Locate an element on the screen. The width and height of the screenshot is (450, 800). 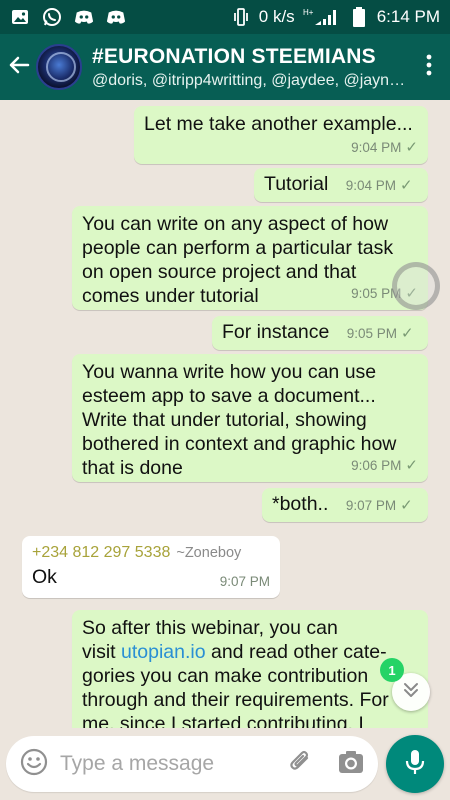
message-meta: 9:07 PM is located at coordinates (245, 582).